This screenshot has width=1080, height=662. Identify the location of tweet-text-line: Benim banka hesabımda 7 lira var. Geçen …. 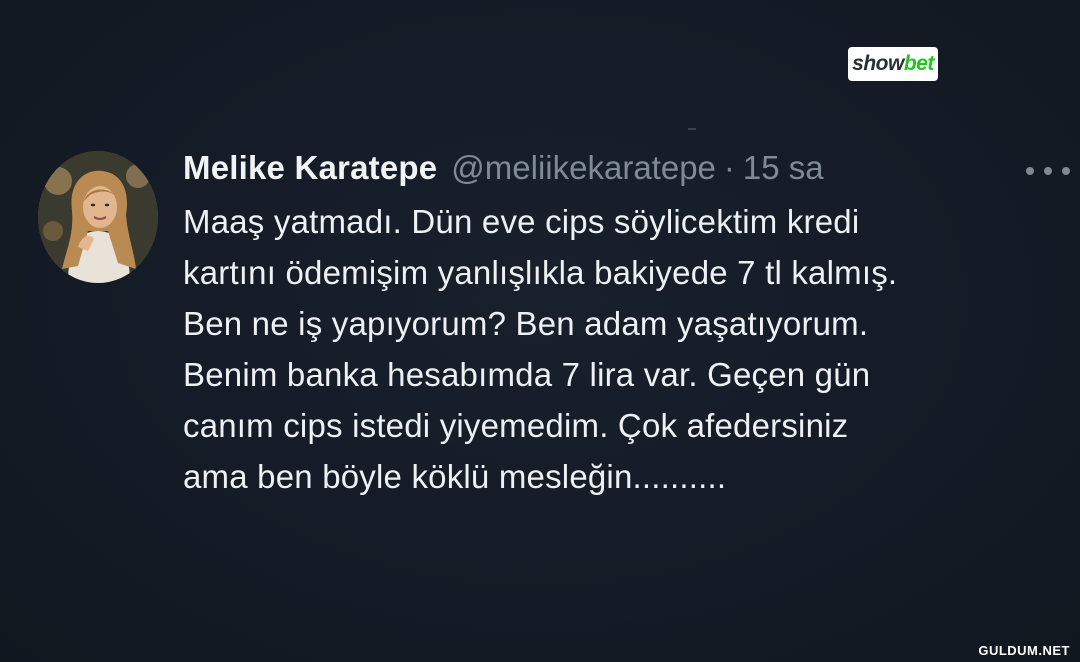
(527, 374).